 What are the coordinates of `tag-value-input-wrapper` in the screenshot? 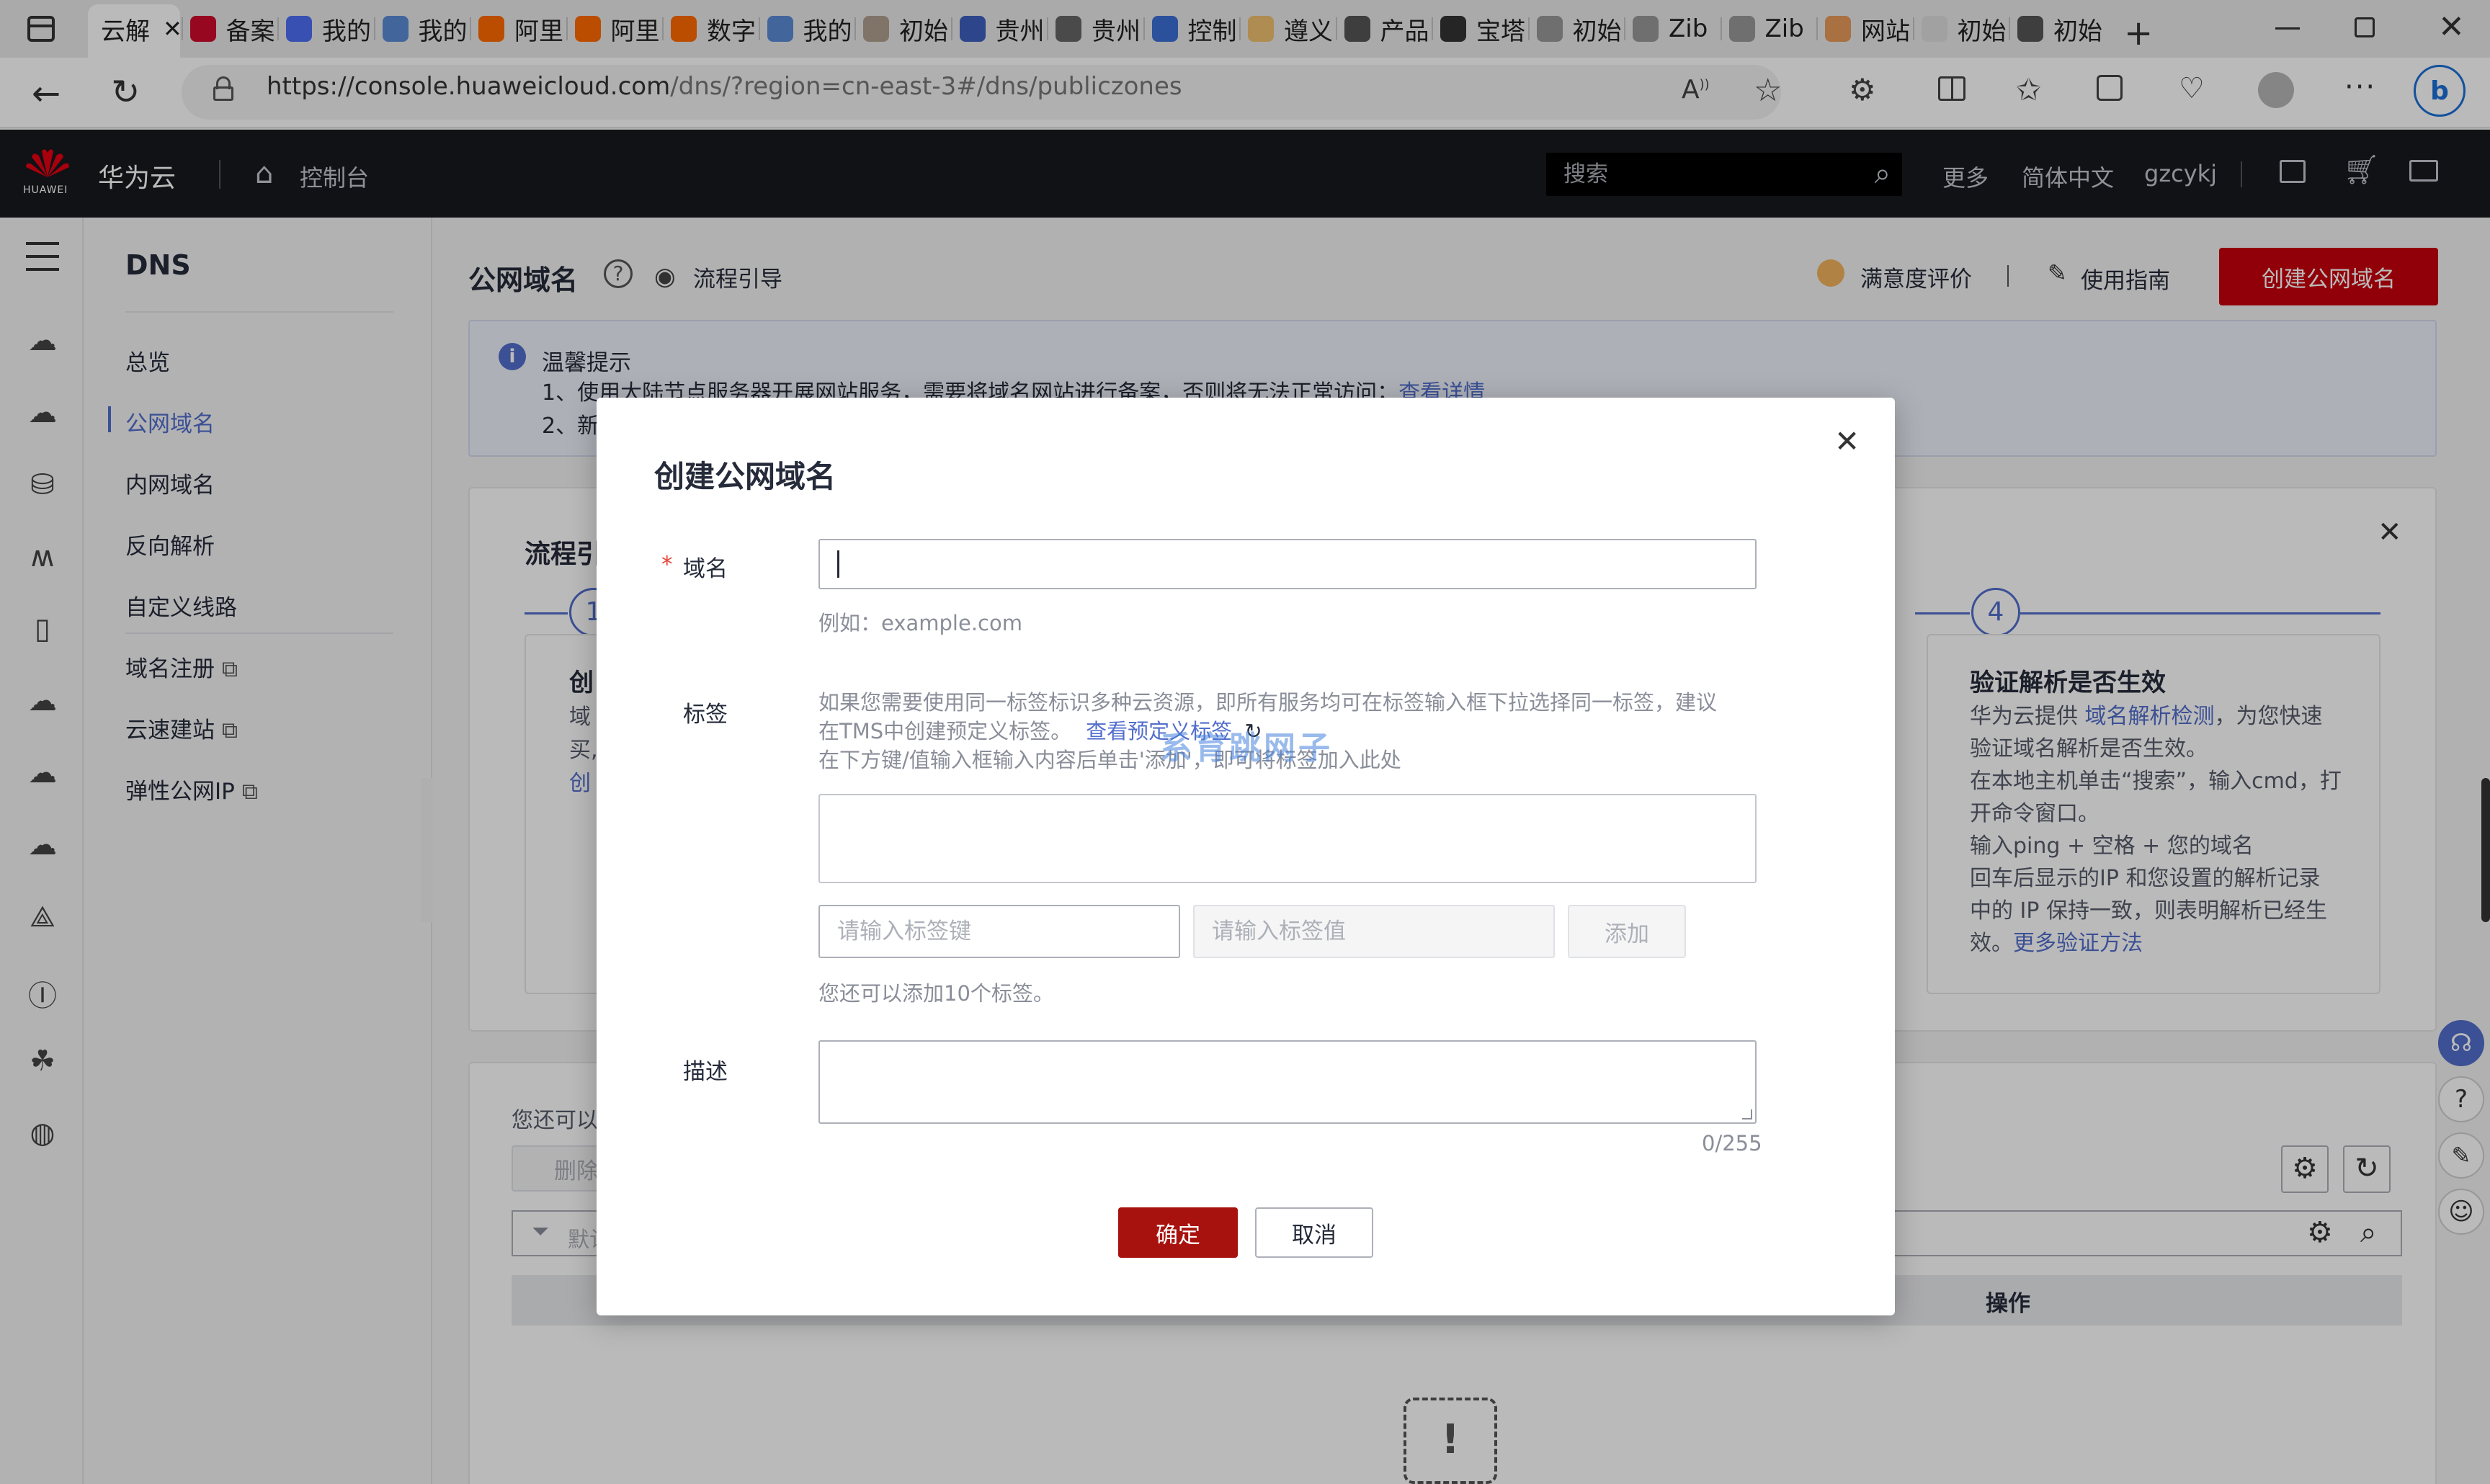 It's located at (1374, 932).